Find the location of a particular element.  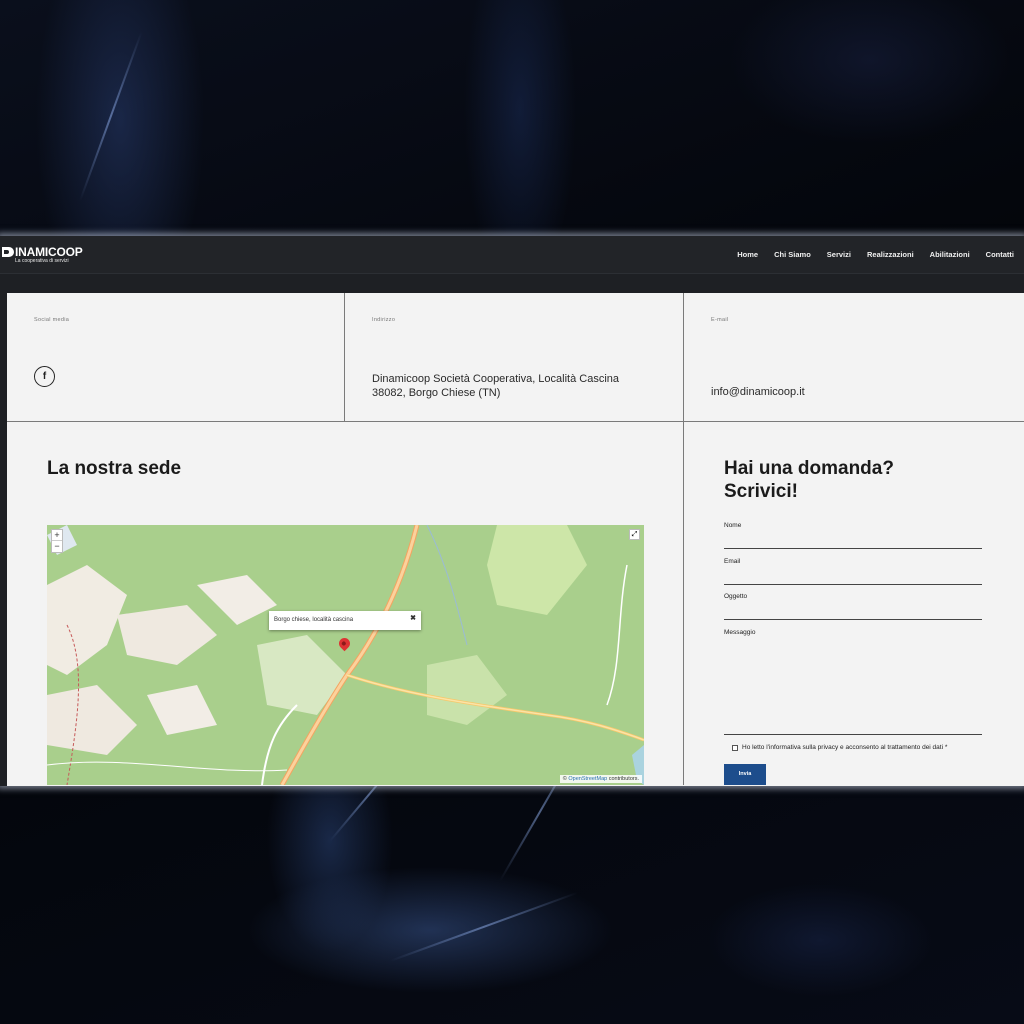

openstreetmap-link: OpenStreetMap is located at coordinates (587, 779).